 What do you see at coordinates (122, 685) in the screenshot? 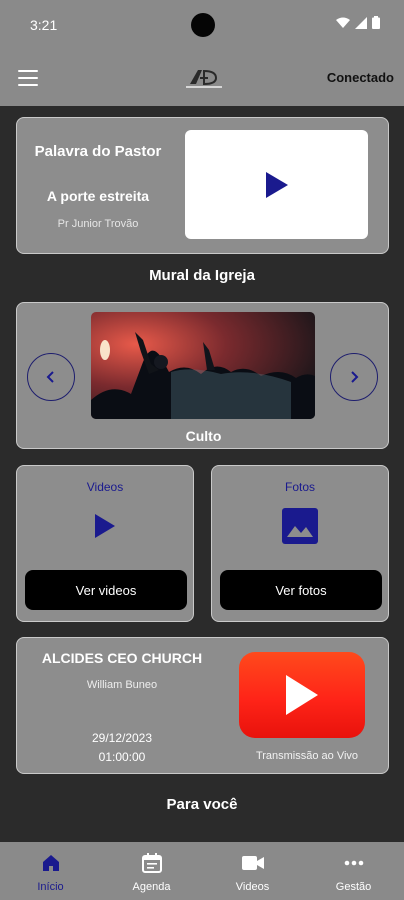
I see `live-author: William Buneo` at bounding box center [122, 685].